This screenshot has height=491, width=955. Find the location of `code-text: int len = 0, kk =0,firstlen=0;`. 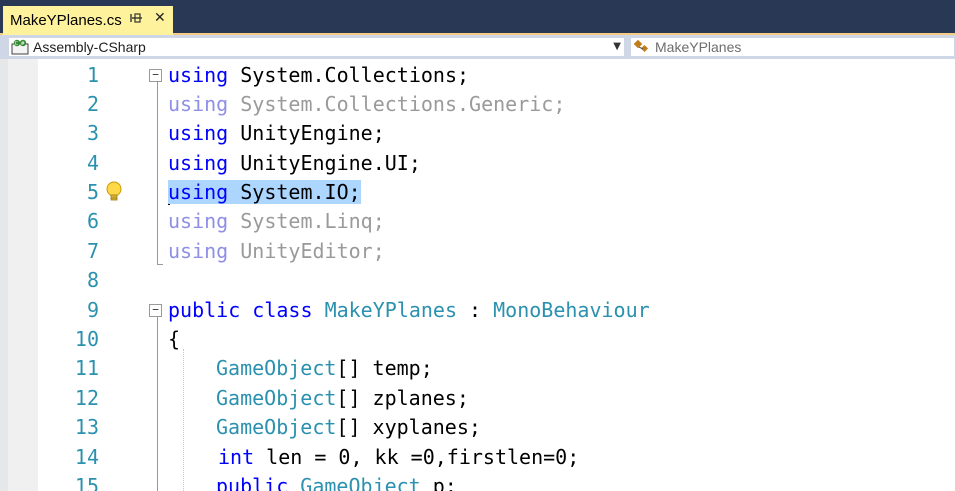

code-text: int len = 0, kk =0,firstlen=0; is located at coordinates (398, 457).